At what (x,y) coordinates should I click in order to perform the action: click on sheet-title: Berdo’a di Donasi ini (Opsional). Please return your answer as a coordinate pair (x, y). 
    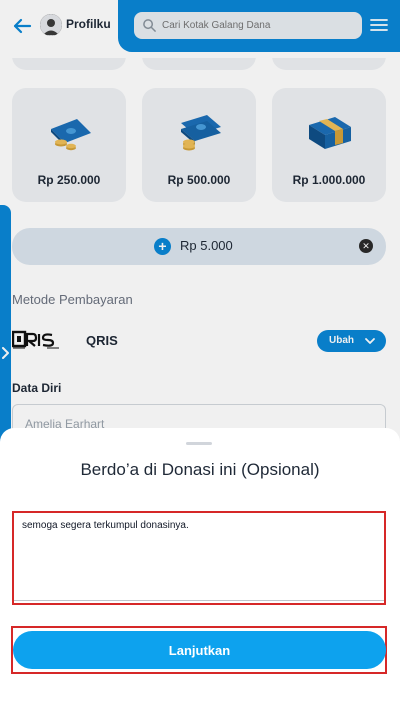
    Looking at the image, I should click on (200, 469).